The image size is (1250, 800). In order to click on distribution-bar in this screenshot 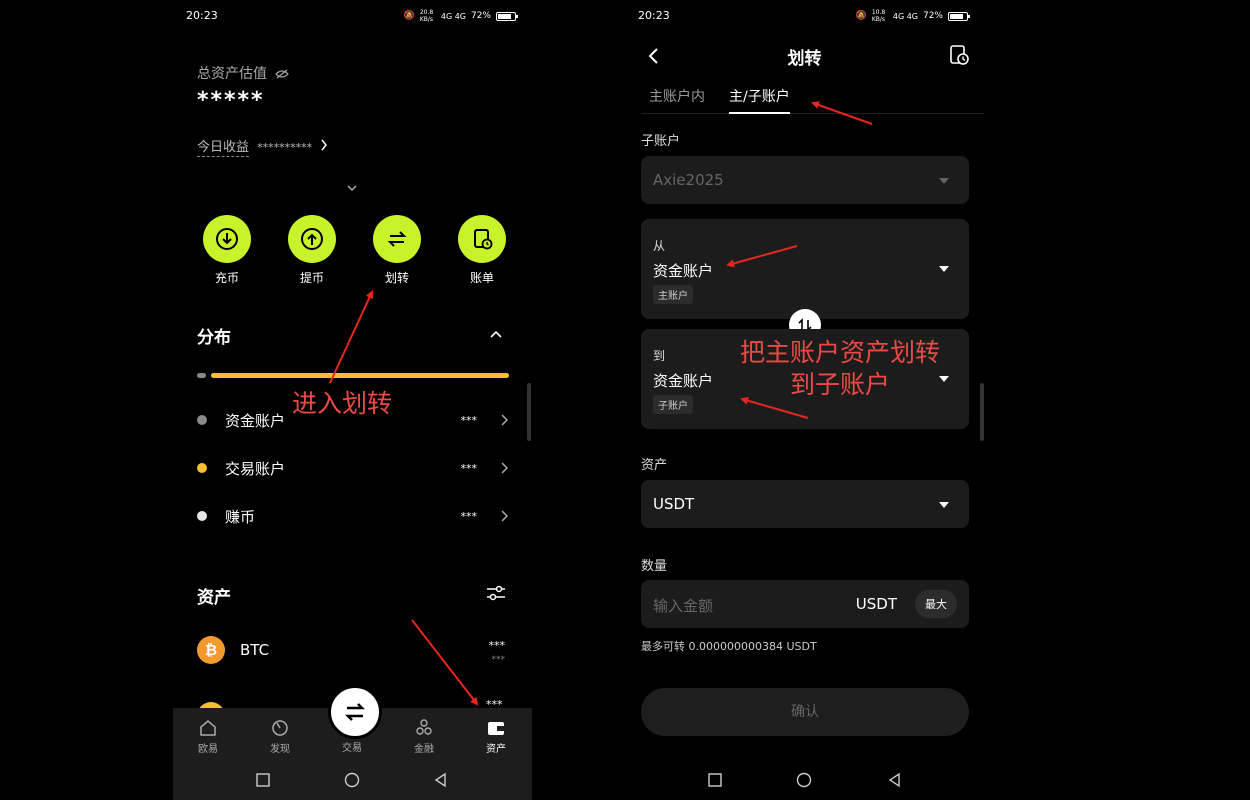, I will do `click(353, 375)`.